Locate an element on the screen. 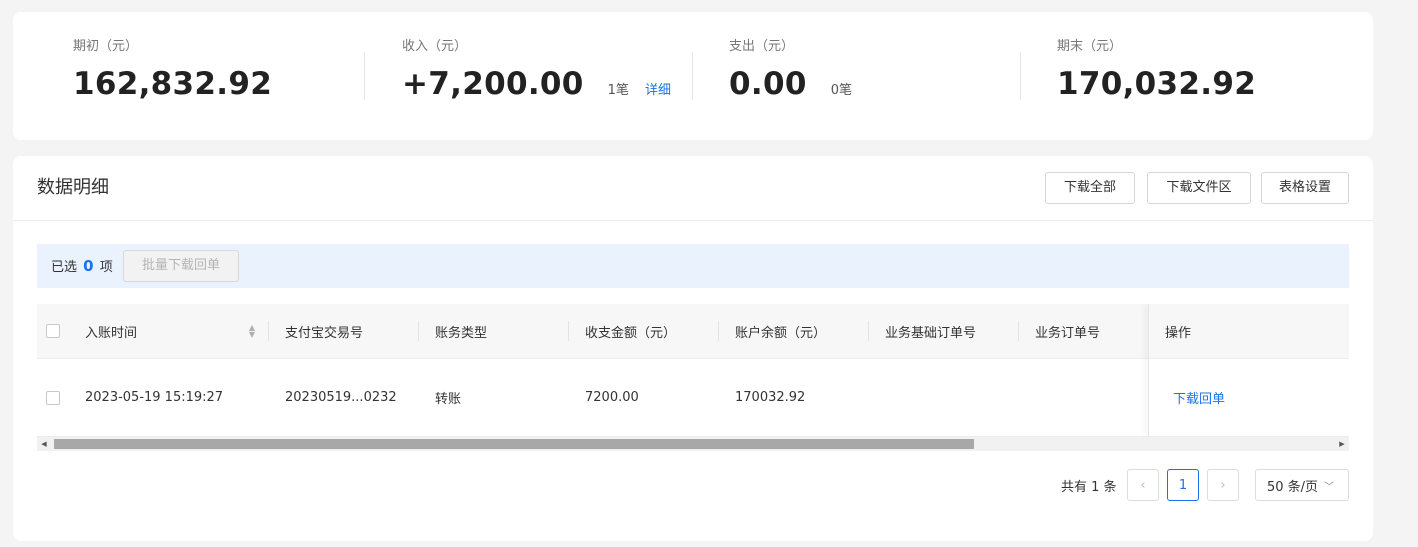  pagination-total: 共有 1 条 is located at coordinates (1089, 487).